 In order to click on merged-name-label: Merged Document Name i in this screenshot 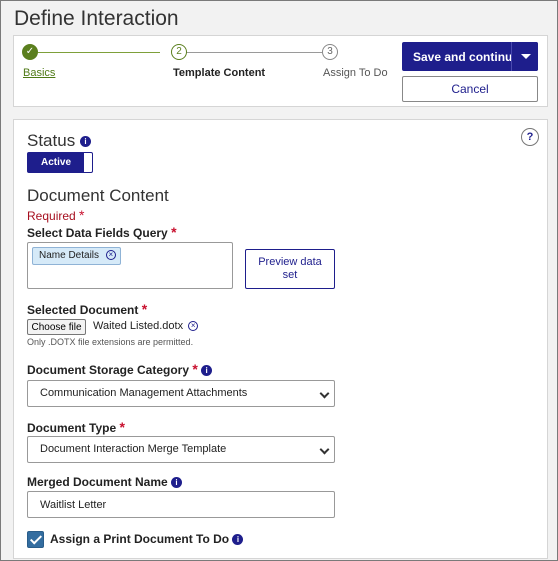, I will do `click(105, 482)`.